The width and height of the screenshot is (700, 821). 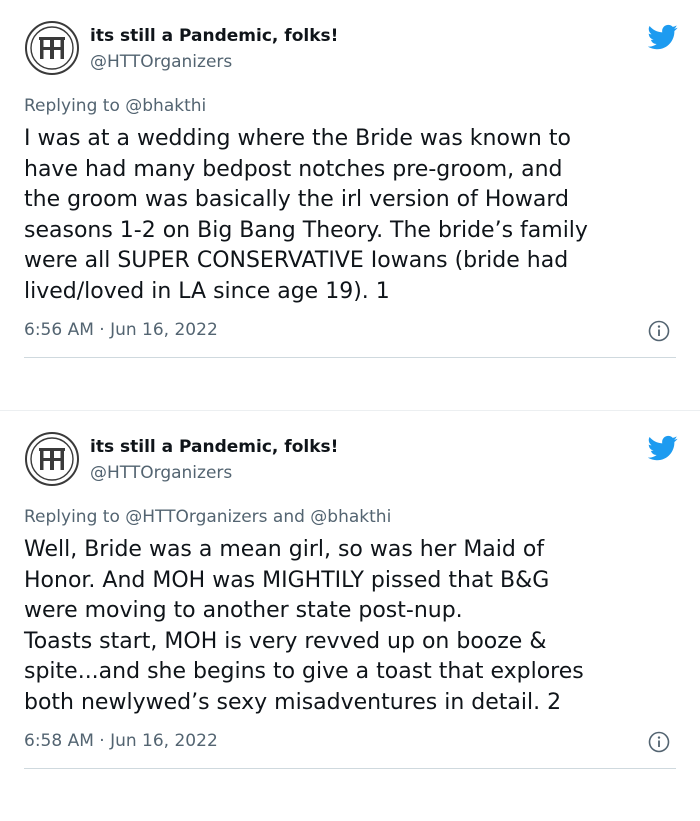 What do you see at coordinates (121, 741) in the screenshot?
I see `tweet-timestamp: 6:58 AM · Jun 16, 2022` at bounding box center [121, 741].